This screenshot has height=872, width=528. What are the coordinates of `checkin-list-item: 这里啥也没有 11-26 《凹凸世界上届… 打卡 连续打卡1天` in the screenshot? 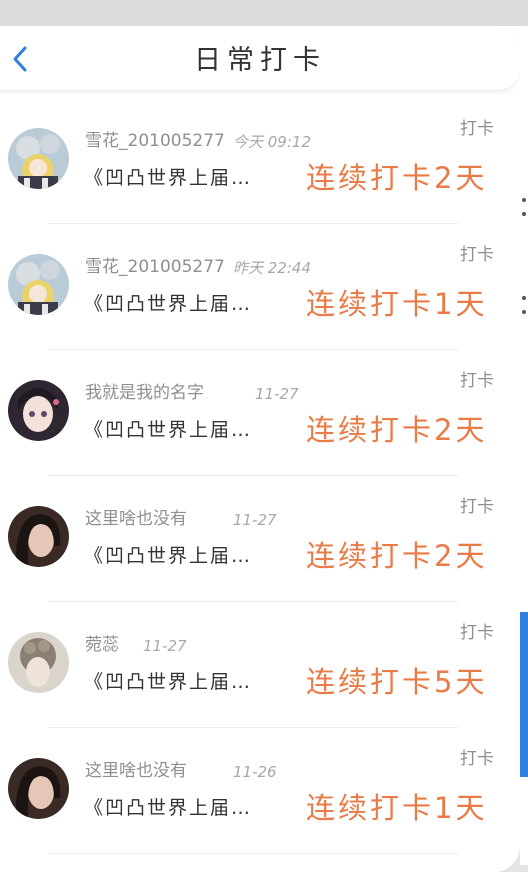 It's located at (260, 791).